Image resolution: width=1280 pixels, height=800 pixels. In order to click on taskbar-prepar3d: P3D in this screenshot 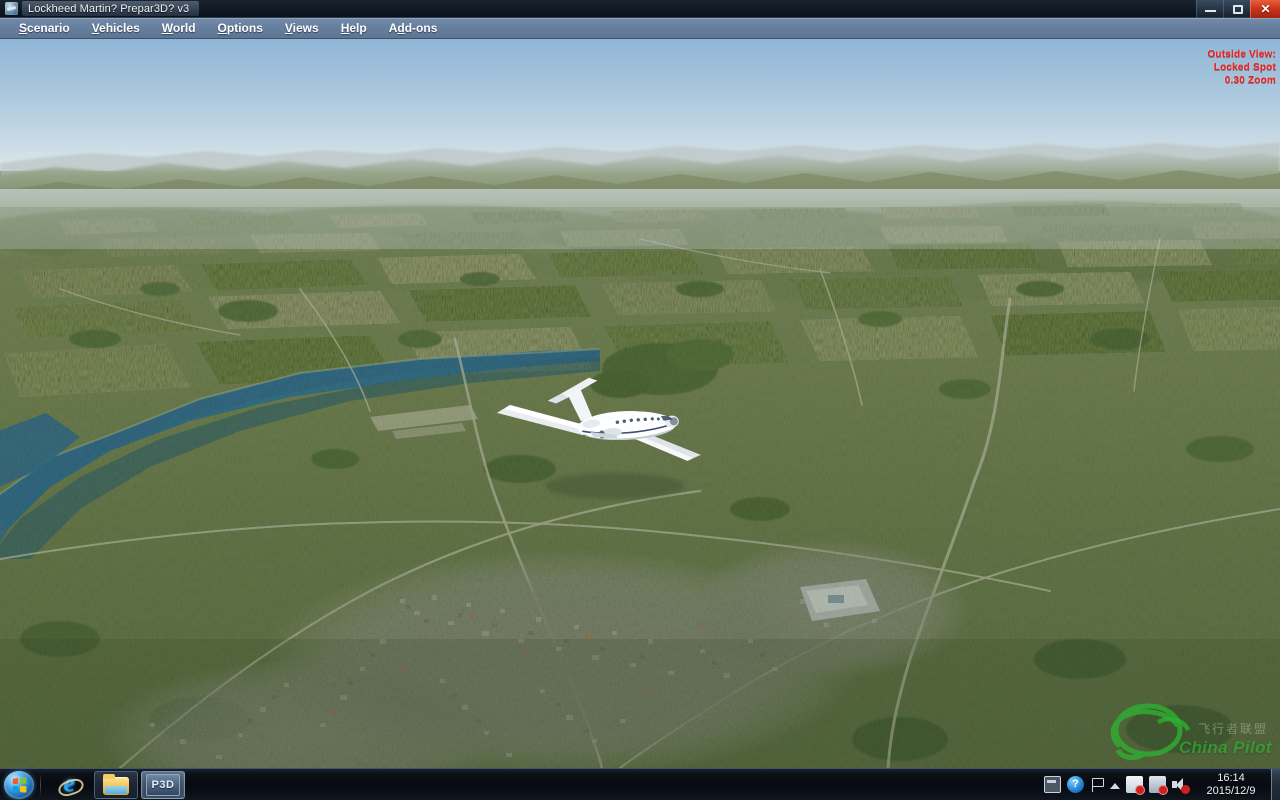, I will do `click(163, 784)`.